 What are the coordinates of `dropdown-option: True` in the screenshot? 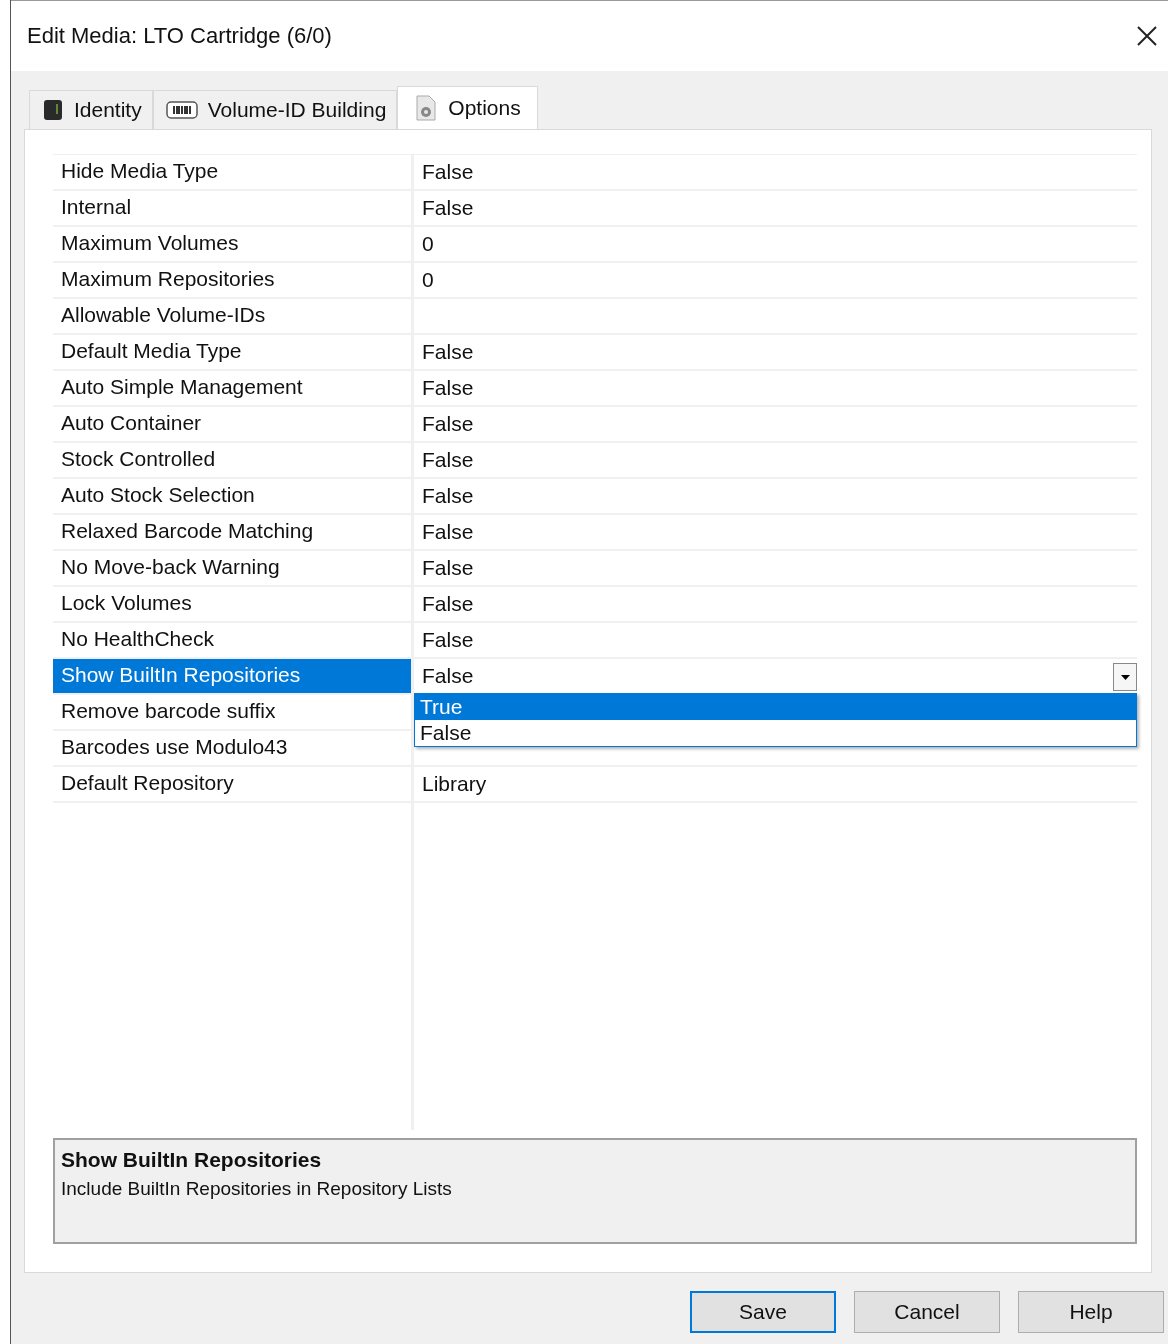 It's located at (775, 707).